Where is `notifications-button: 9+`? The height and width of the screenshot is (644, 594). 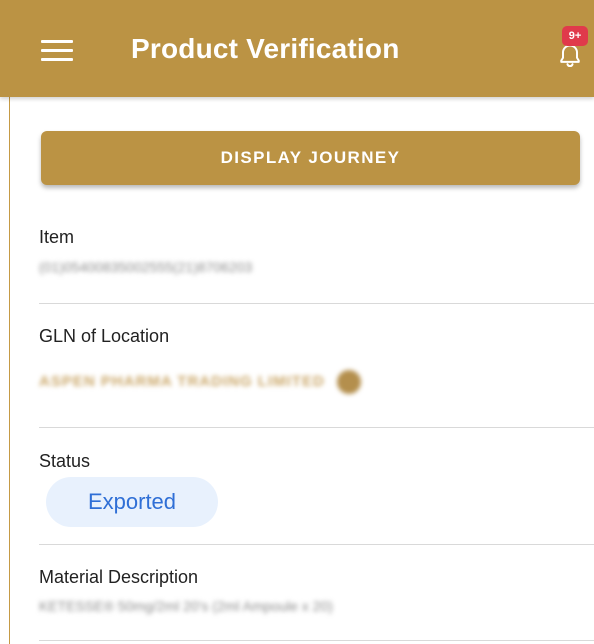
notifications-button: 9+ is located at coordinates (574, 49).